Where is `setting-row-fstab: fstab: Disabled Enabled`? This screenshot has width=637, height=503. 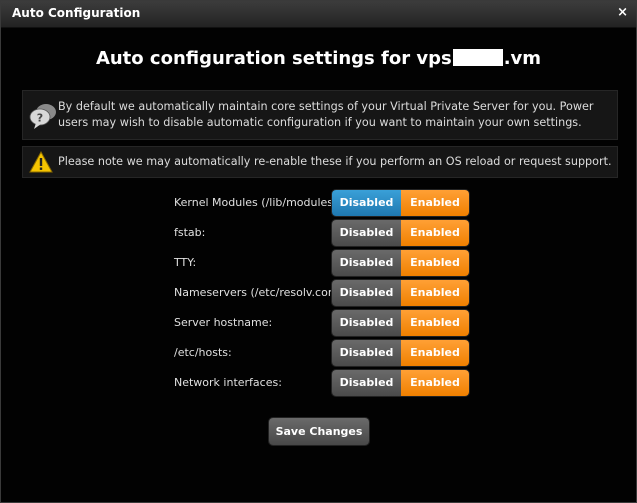
setting-row-fstab: fstab: Disabled Enabled is located at coordinates (324, 233).